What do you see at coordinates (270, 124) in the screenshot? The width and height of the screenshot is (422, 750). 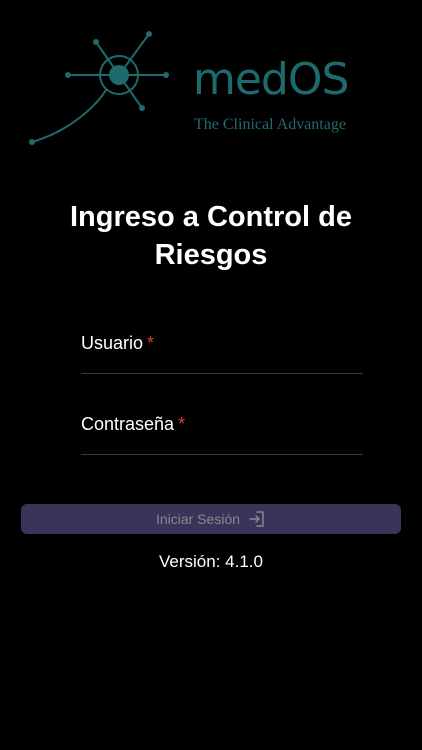 I see `brand-tagline: The Clinical Advantage` at bounding box center [270, 124].